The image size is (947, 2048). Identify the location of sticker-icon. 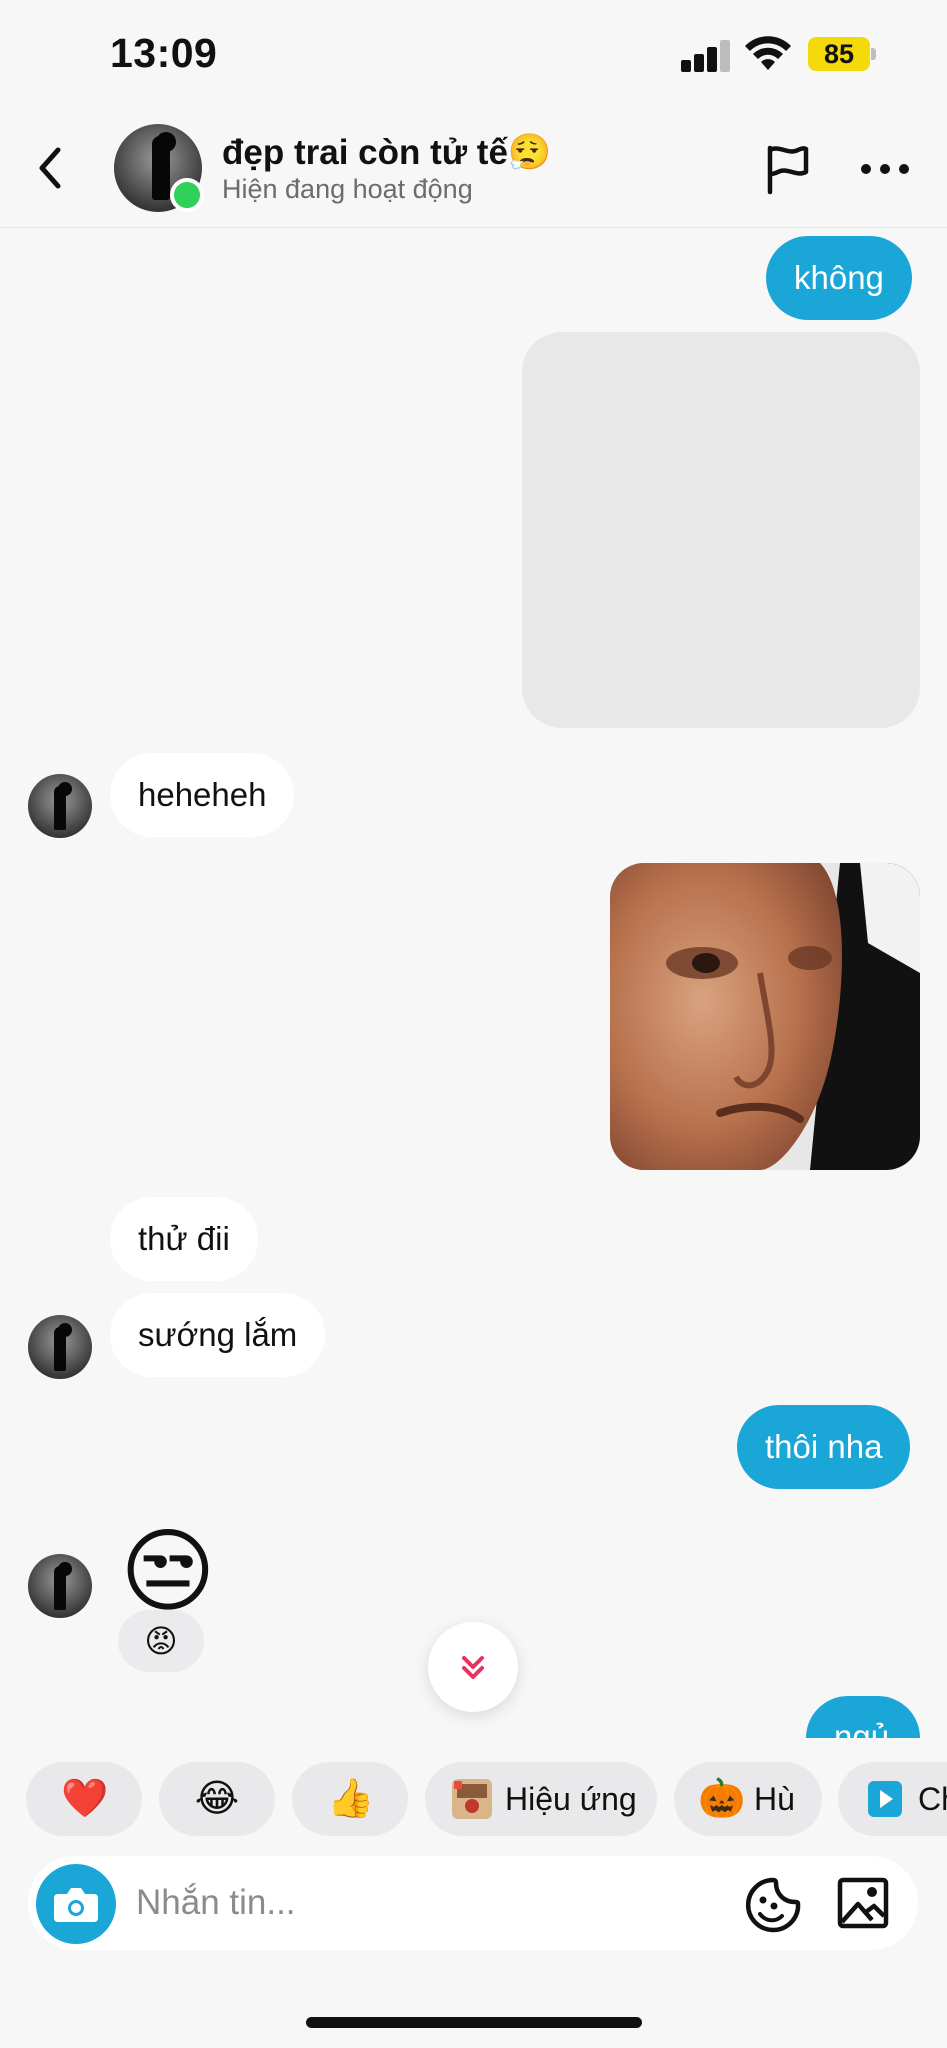
(773, 1905).